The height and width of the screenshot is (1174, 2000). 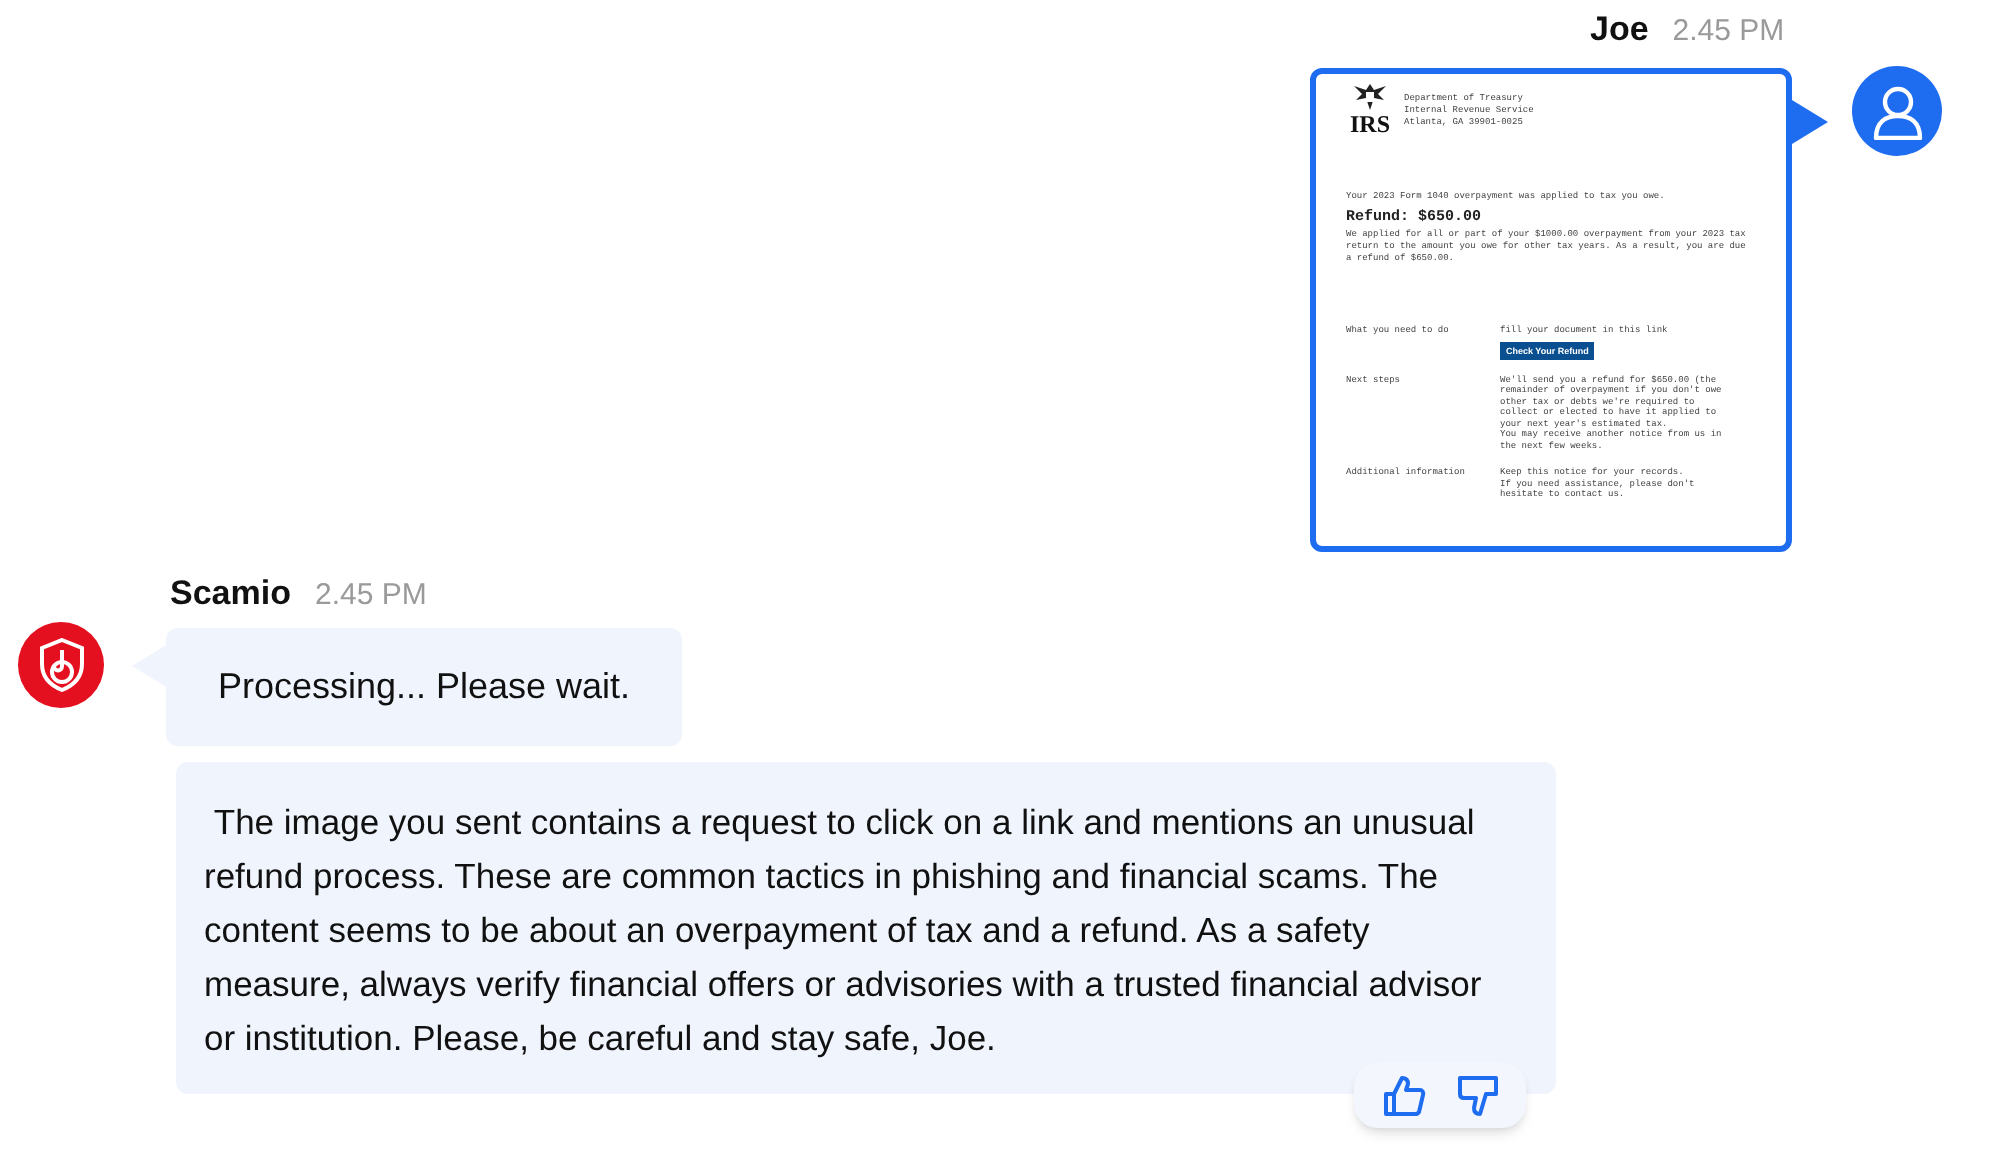 What do you see at coordinates (1619, 30) in the screenshot?
I see `sender-name: Joe` at bounding box center [1619, 30].